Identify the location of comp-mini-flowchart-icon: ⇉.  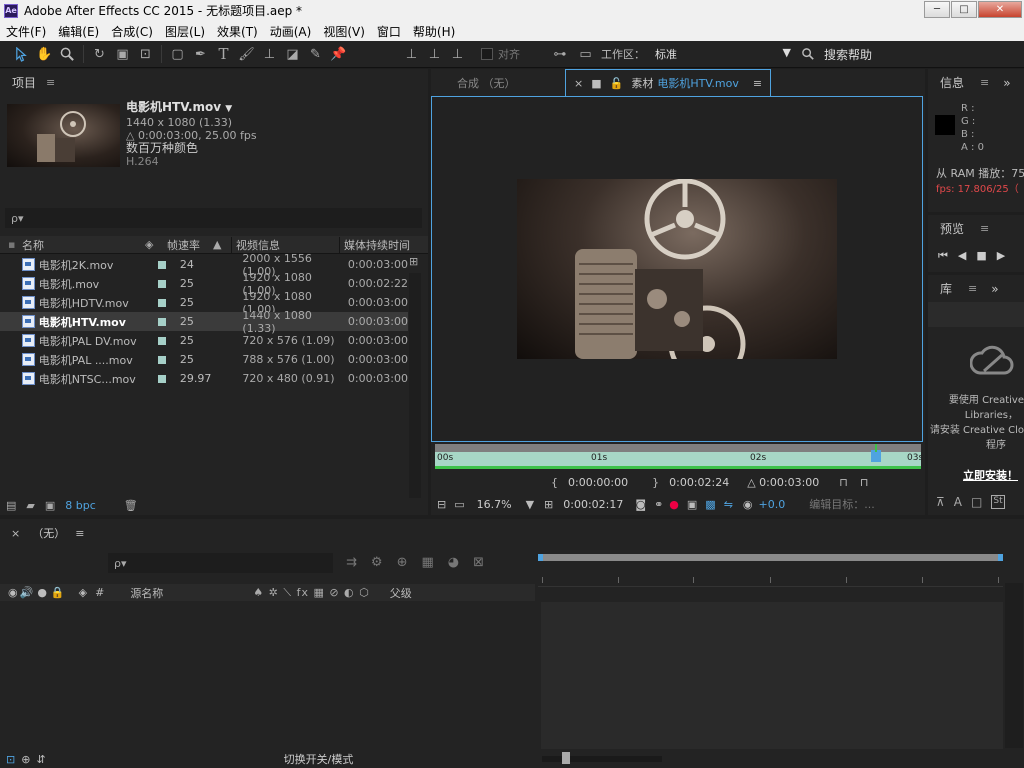
(351, 562).